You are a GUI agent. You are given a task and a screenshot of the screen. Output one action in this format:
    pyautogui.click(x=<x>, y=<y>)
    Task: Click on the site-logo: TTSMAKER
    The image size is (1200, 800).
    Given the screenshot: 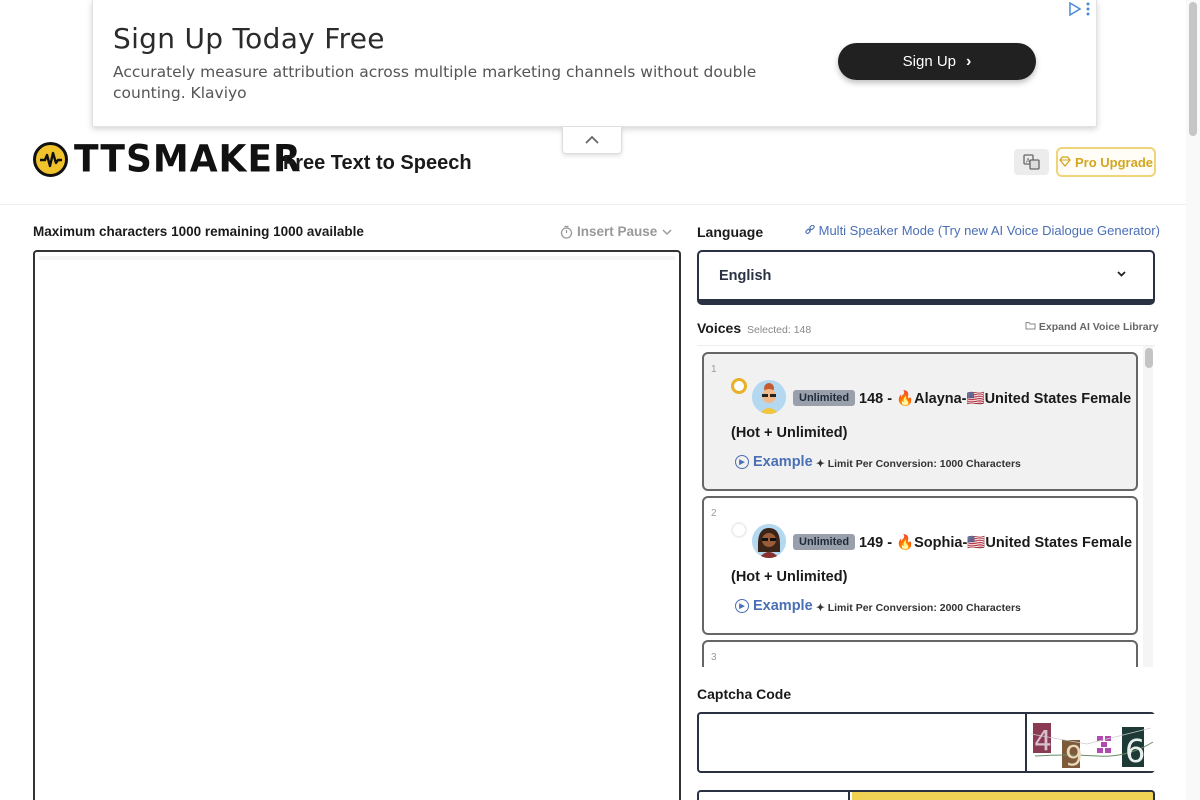 What is the action you would take?
    pyautogui.click(x=167, y=159)
    